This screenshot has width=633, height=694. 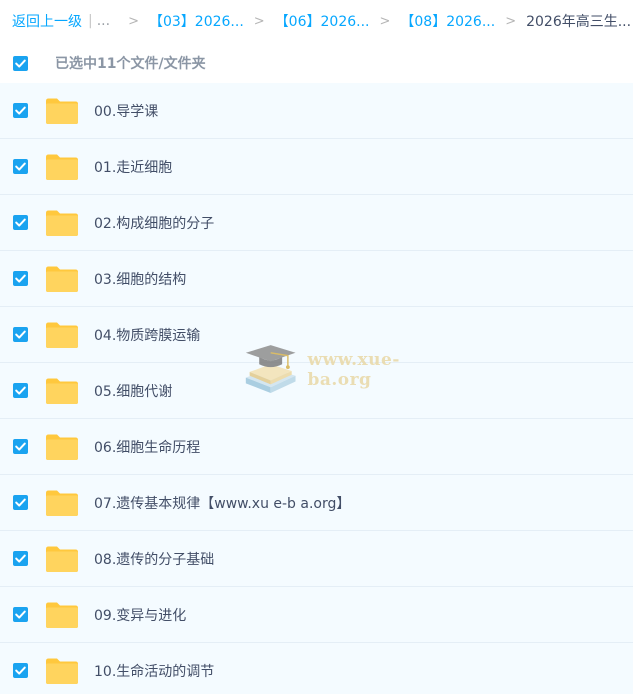 I want to click on file-row: 01.走近细胞, so click(x=316, y=167).